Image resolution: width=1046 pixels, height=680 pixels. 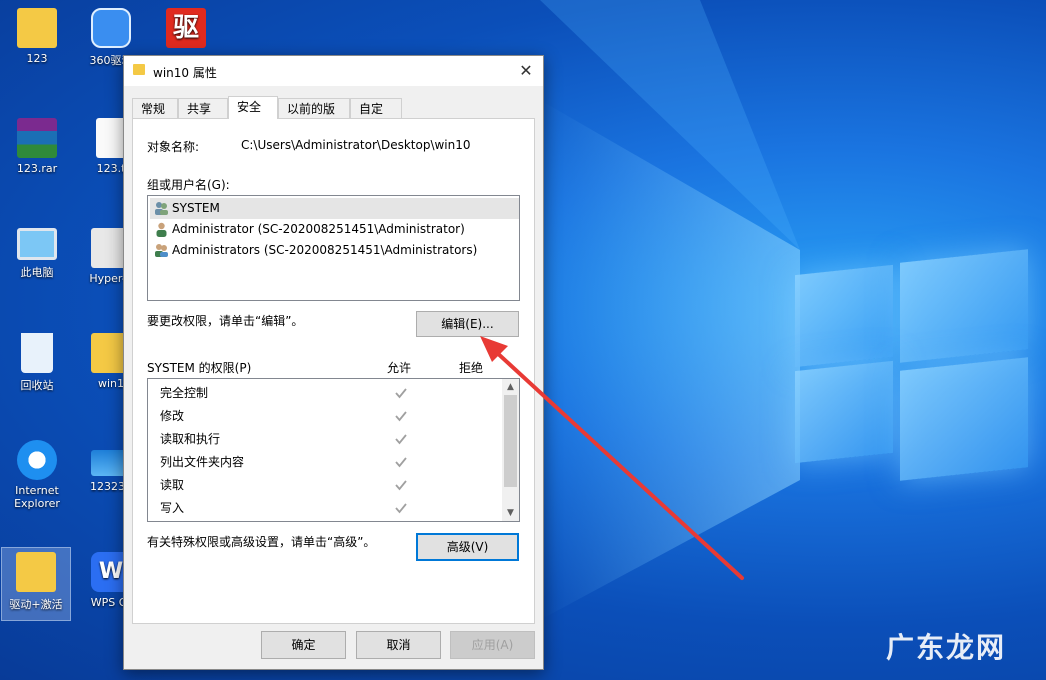 I want to click on annotation-arrow, so click(x=612, y=458).